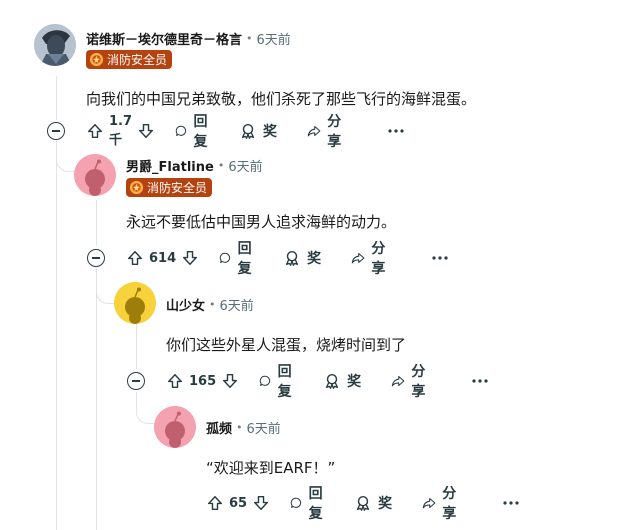 This screenshot has width=621, height=530. I want to click on firefighter-badge-icon, so click(136, 187).